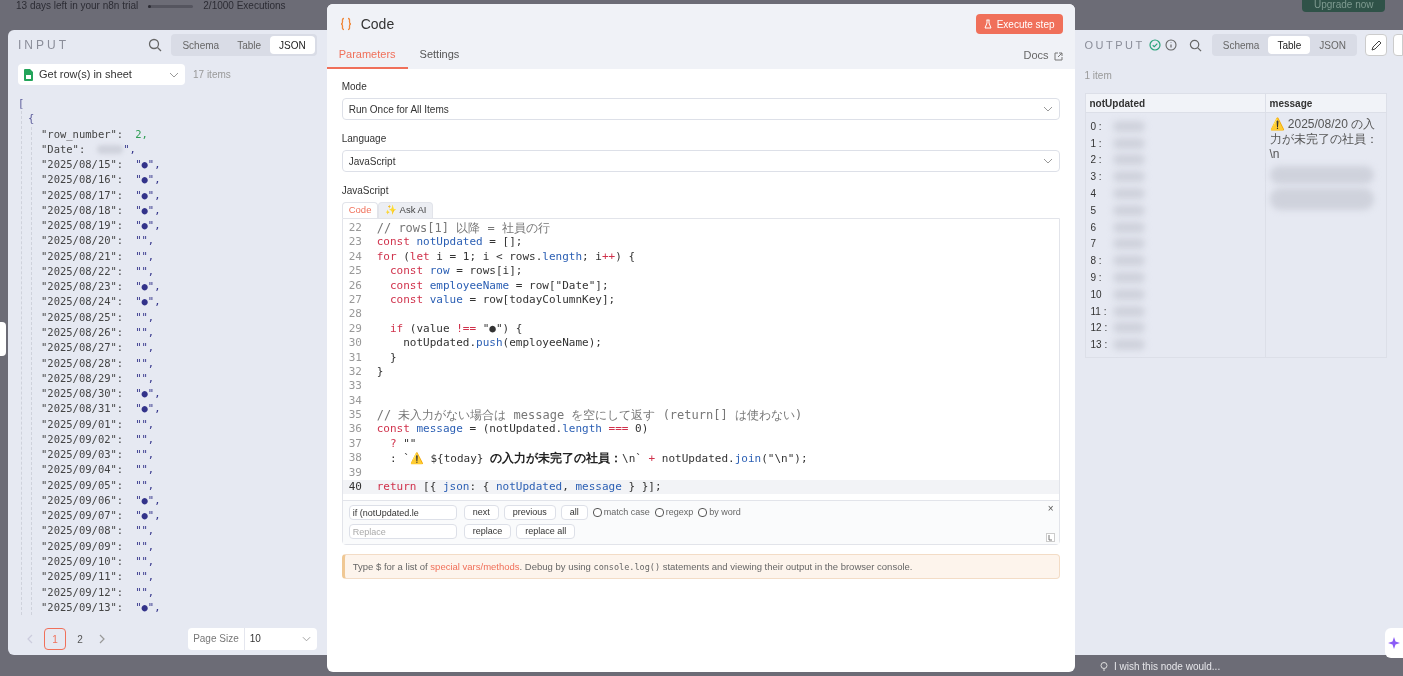 Image resolution: width=1403 pixels, height=676 pixels. I want to click on item-count: 1 item, so click(1098, 76).